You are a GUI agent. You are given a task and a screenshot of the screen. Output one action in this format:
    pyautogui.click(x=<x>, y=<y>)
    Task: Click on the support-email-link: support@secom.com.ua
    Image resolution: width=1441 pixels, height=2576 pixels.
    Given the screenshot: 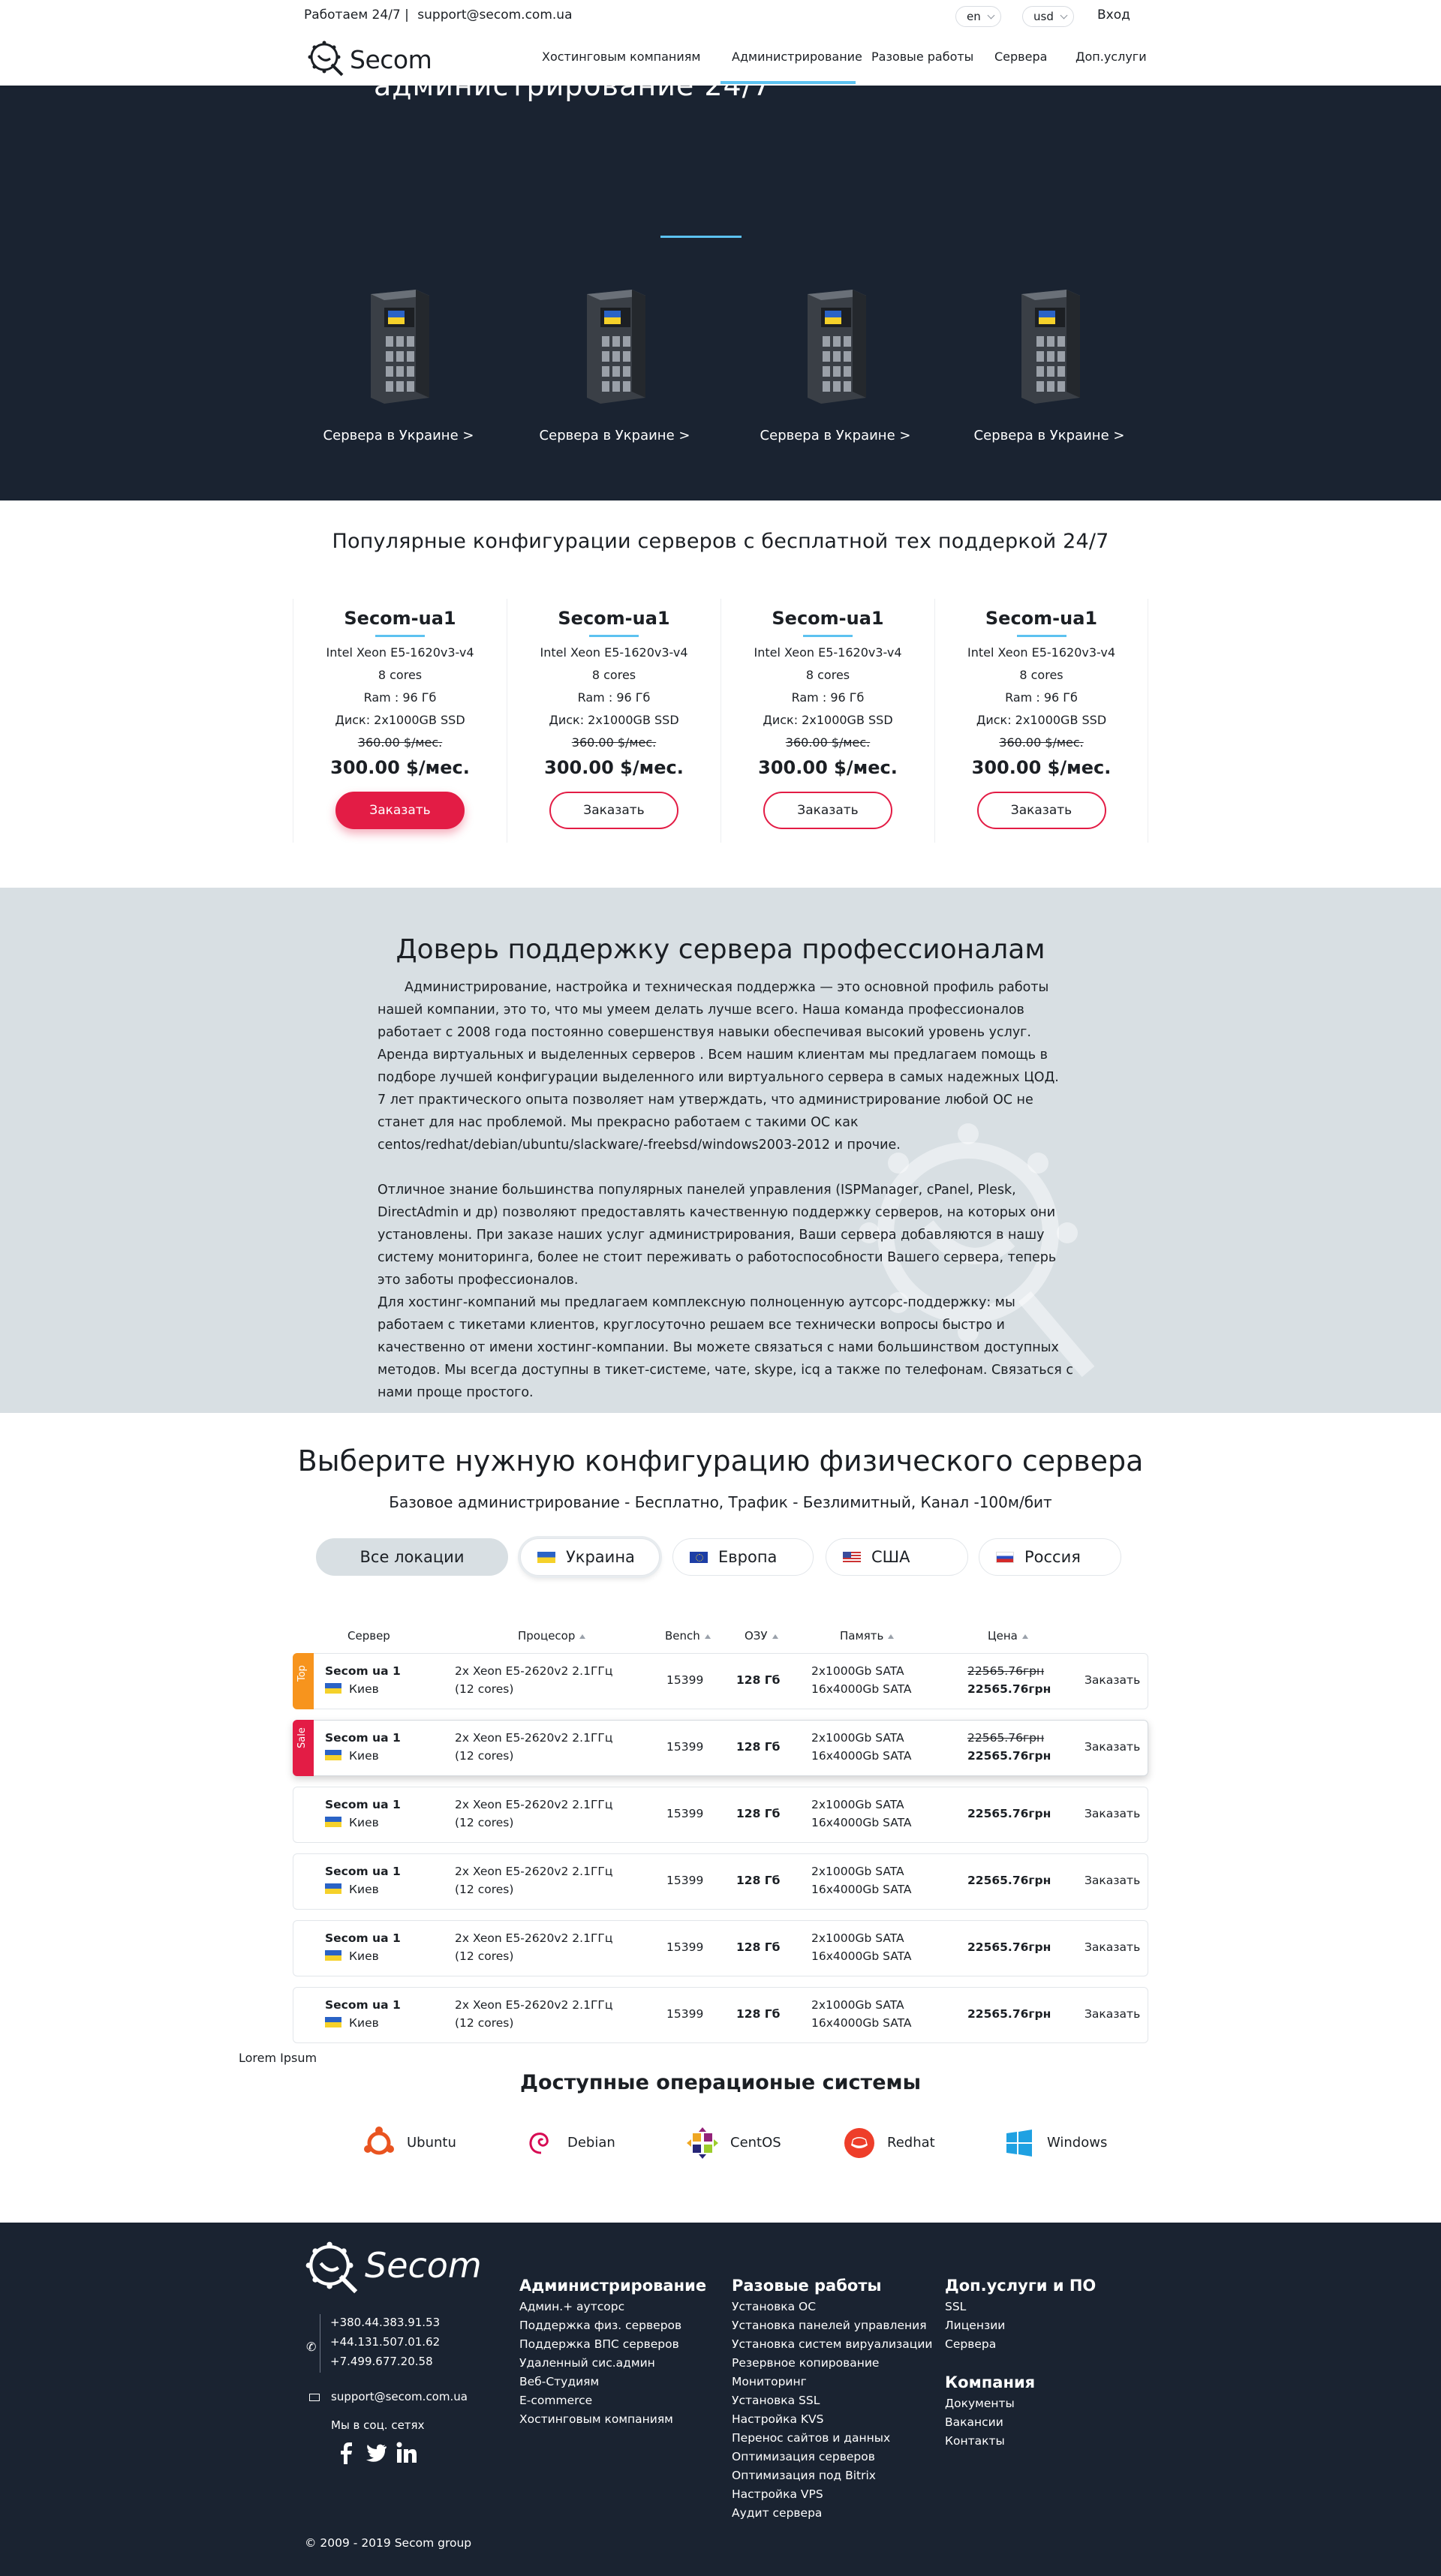 What is the action you would take?
    pyautogui.click(x=495, y=15)
    